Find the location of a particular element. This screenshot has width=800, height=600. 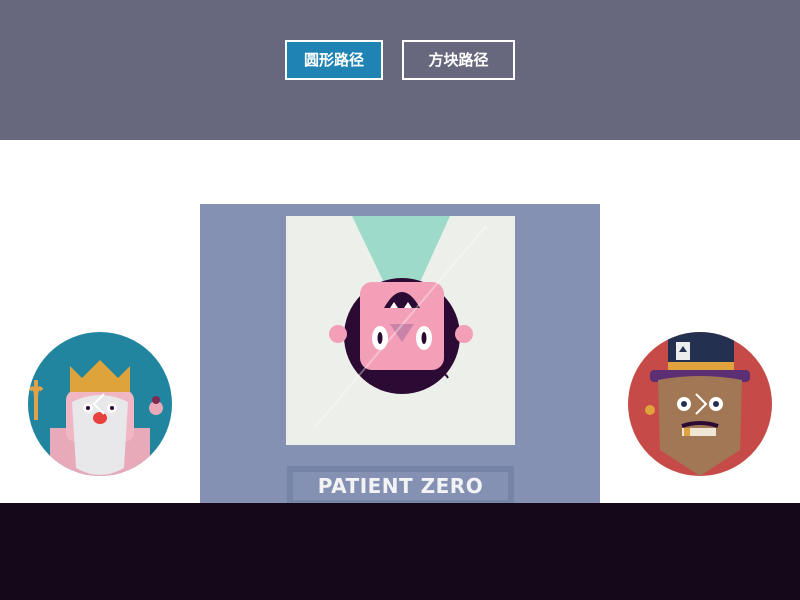

chevron-right-icon is located at coordinates (700, 404).